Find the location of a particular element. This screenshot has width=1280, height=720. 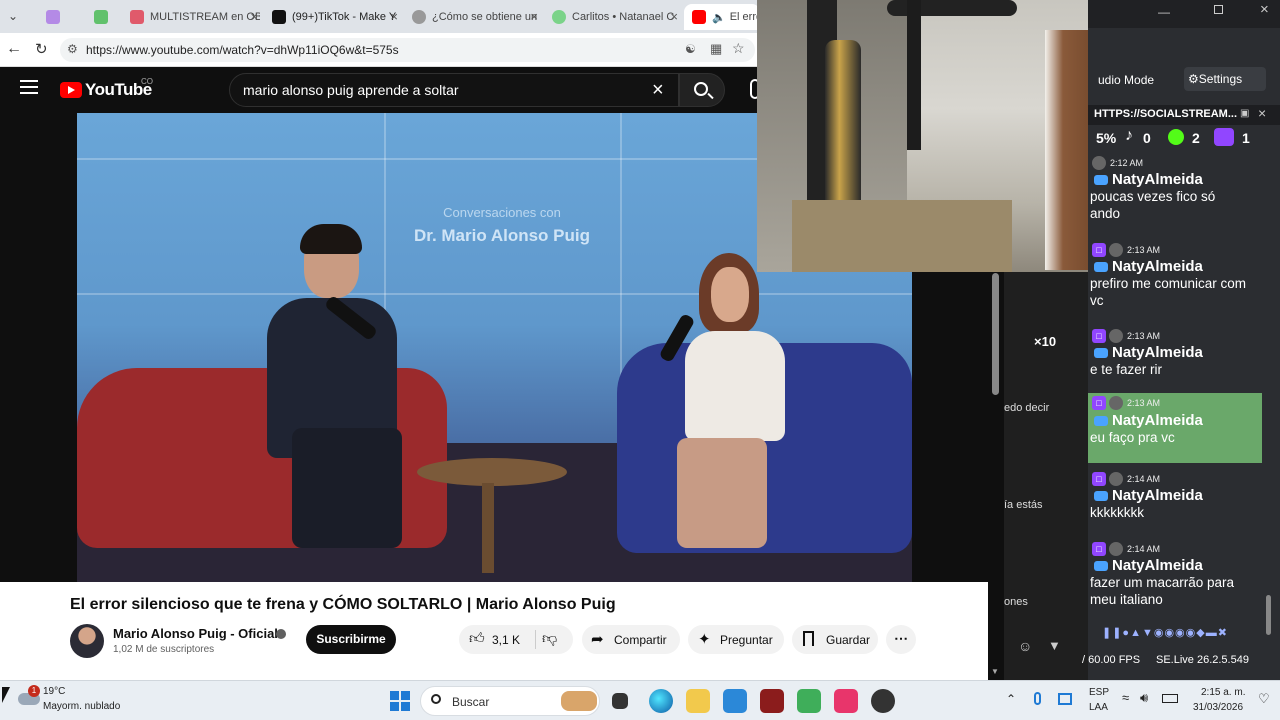

audio-mode-tab: udio Mode is located at coordinates (1126, 80).